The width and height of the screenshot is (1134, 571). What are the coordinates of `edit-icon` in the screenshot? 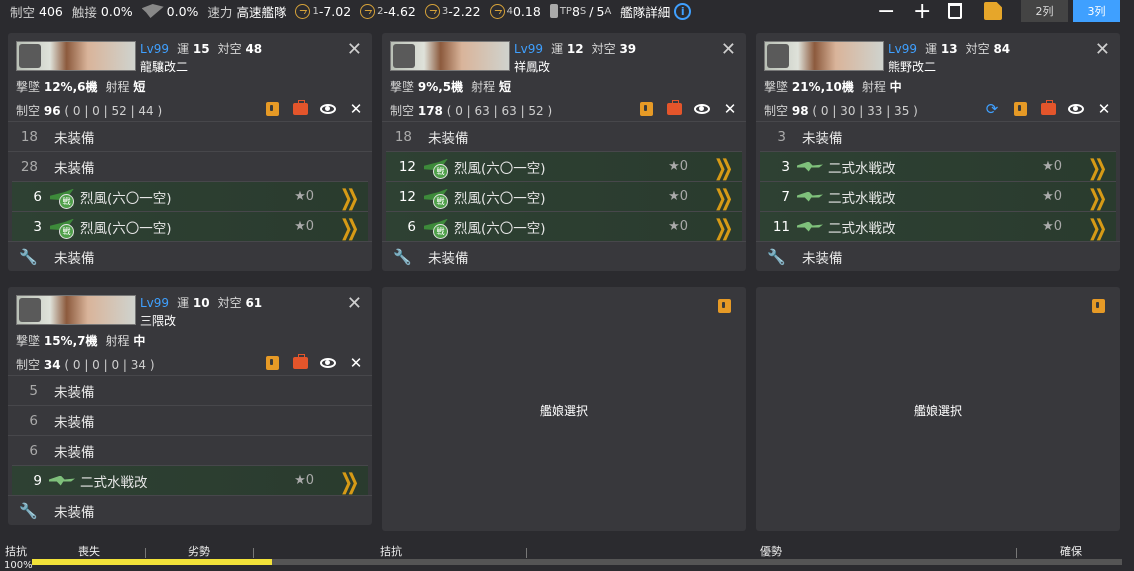 It's located at (993, 11).